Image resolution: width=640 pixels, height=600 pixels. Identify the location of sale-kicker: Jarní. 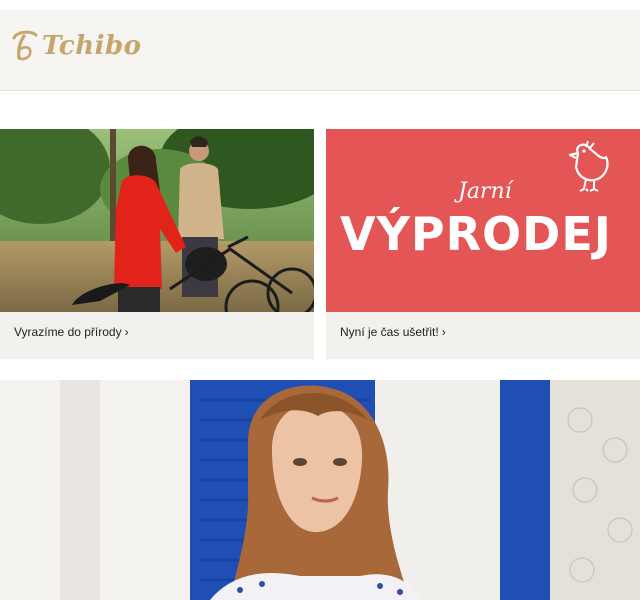
(485, 191).